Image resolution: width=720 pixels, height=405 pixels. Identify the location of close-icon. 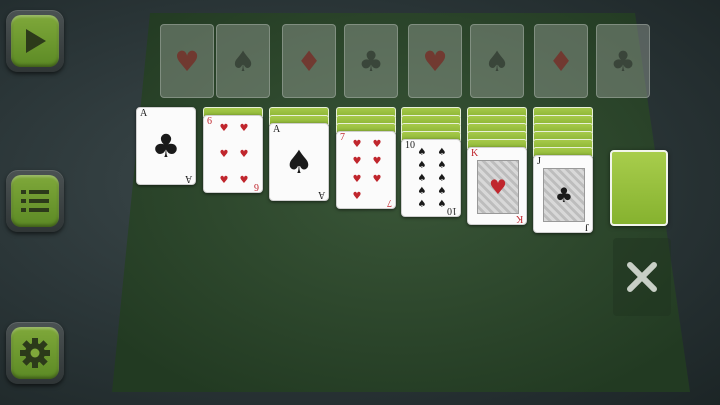
(642, 277).